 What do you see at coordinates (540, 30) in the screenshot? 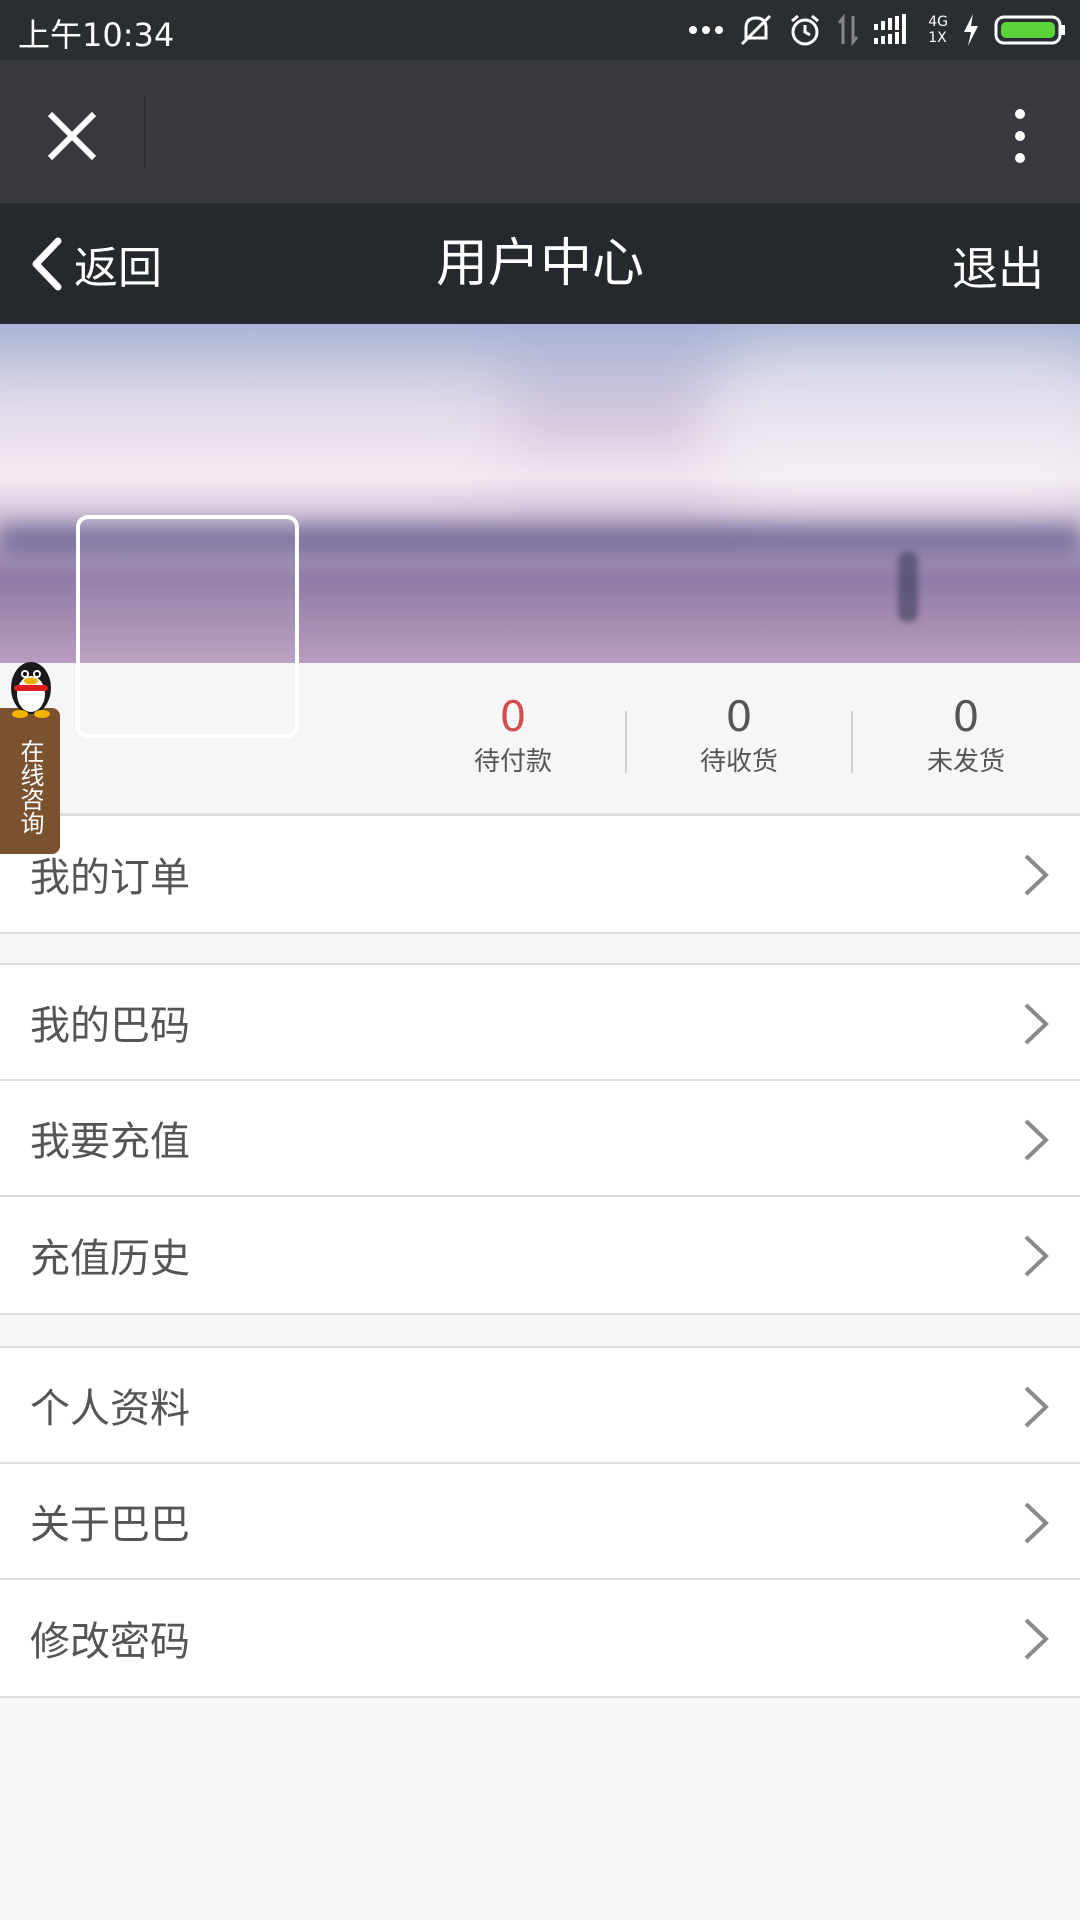
I see `status-bar: 上午10:34 4G 1X` at bounding box center [540, 30].